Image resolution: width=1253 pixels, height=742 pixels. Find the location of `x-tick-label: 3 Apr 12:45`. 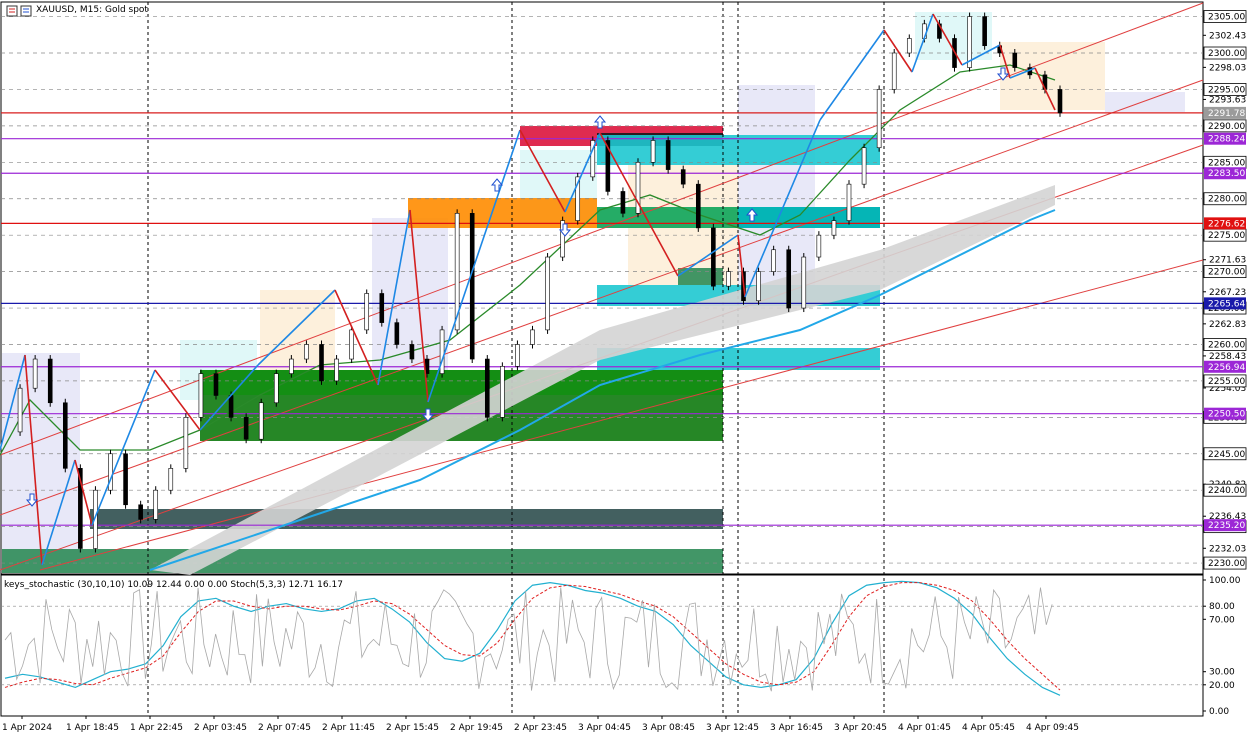

x-tick-label: 3 Apr 12:45 is located at coordinates (732, 728).